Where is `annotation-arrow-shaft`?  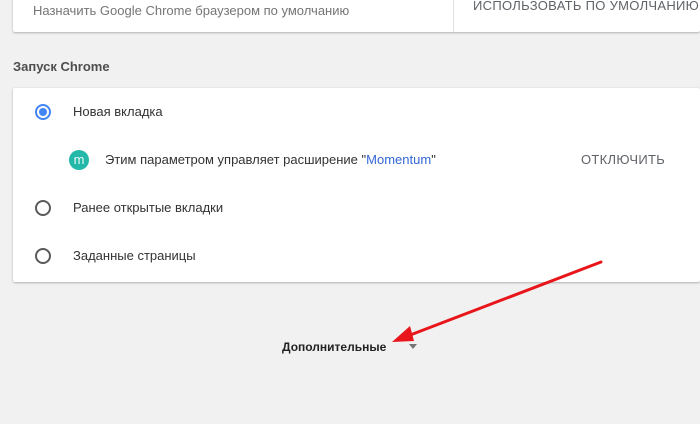 annotation-arrow-shaft is located at coordinates (503, 299).